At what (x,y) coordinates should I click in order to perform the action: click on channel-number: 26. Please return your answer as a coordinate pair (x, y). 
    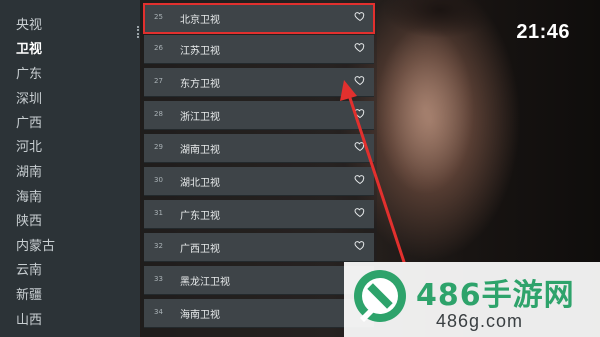
    Looking at the image, I should click on (158, 48).